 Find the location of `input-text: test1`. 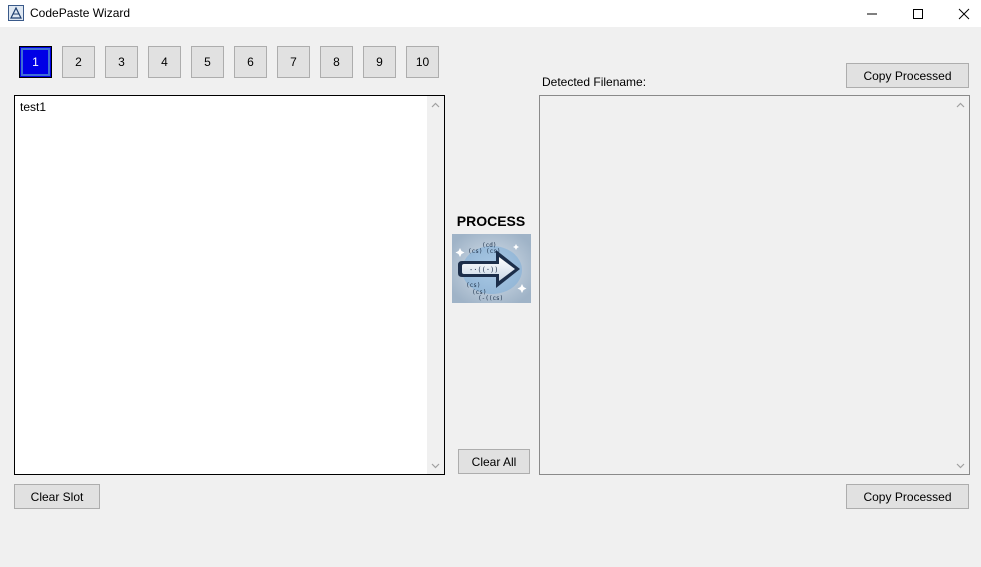

input-text: test1 is located at coordinates (33, 107).